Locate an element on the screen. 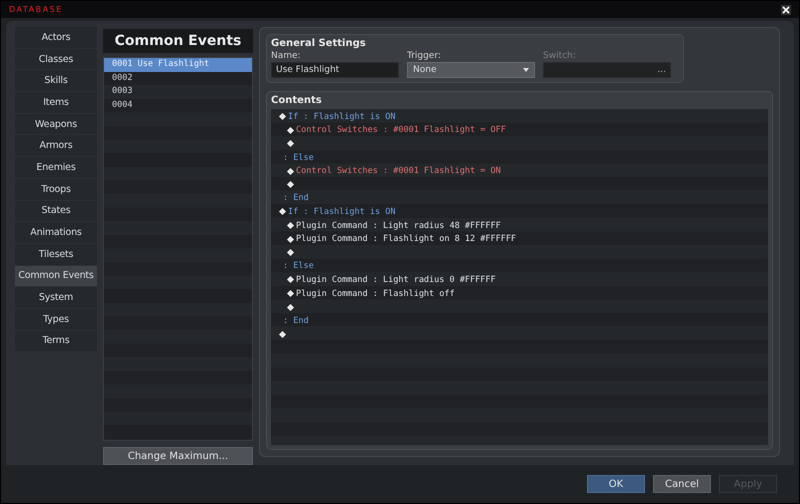 This screenshot has height=504, width=800. list-header: Common Events is located at coordinates (178, 41).